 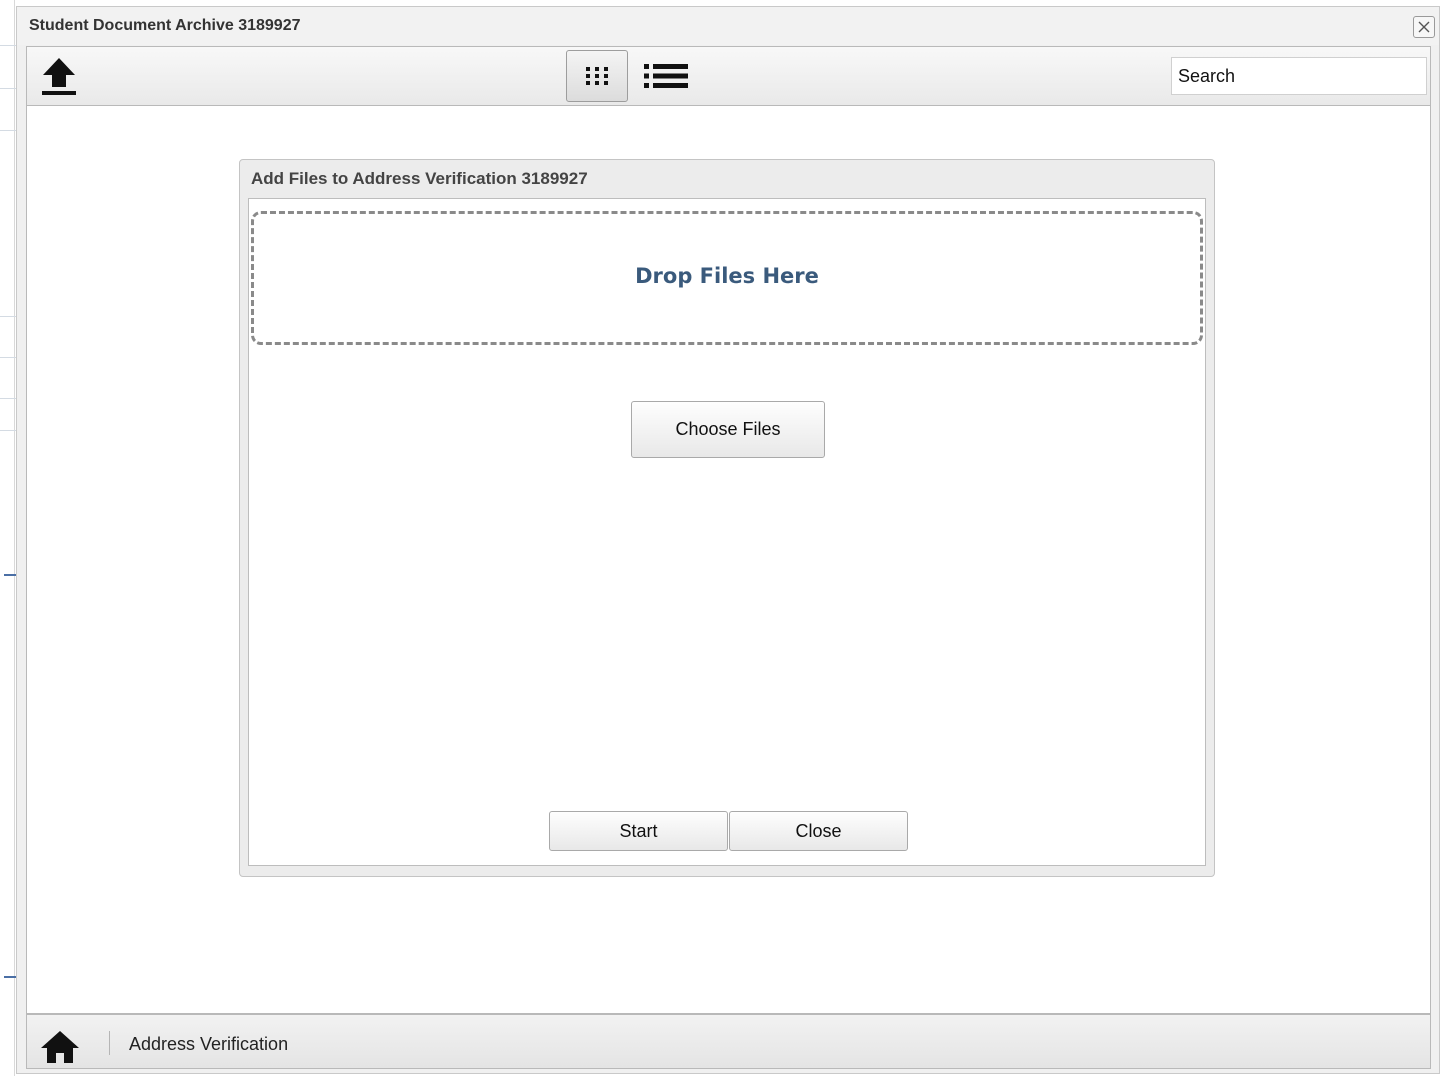 I want to click on file-dropzone: Drop Files Here, so click(x=727, y=278).